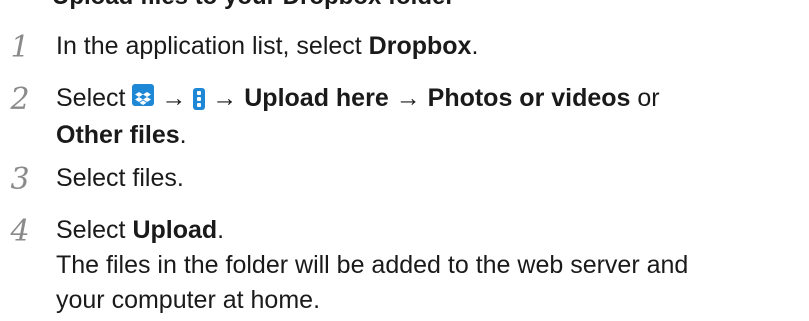  What do you see at coordinates (20, 99) in the screenshot?
I see `step-number: 2` at bounding box center [20, 99].